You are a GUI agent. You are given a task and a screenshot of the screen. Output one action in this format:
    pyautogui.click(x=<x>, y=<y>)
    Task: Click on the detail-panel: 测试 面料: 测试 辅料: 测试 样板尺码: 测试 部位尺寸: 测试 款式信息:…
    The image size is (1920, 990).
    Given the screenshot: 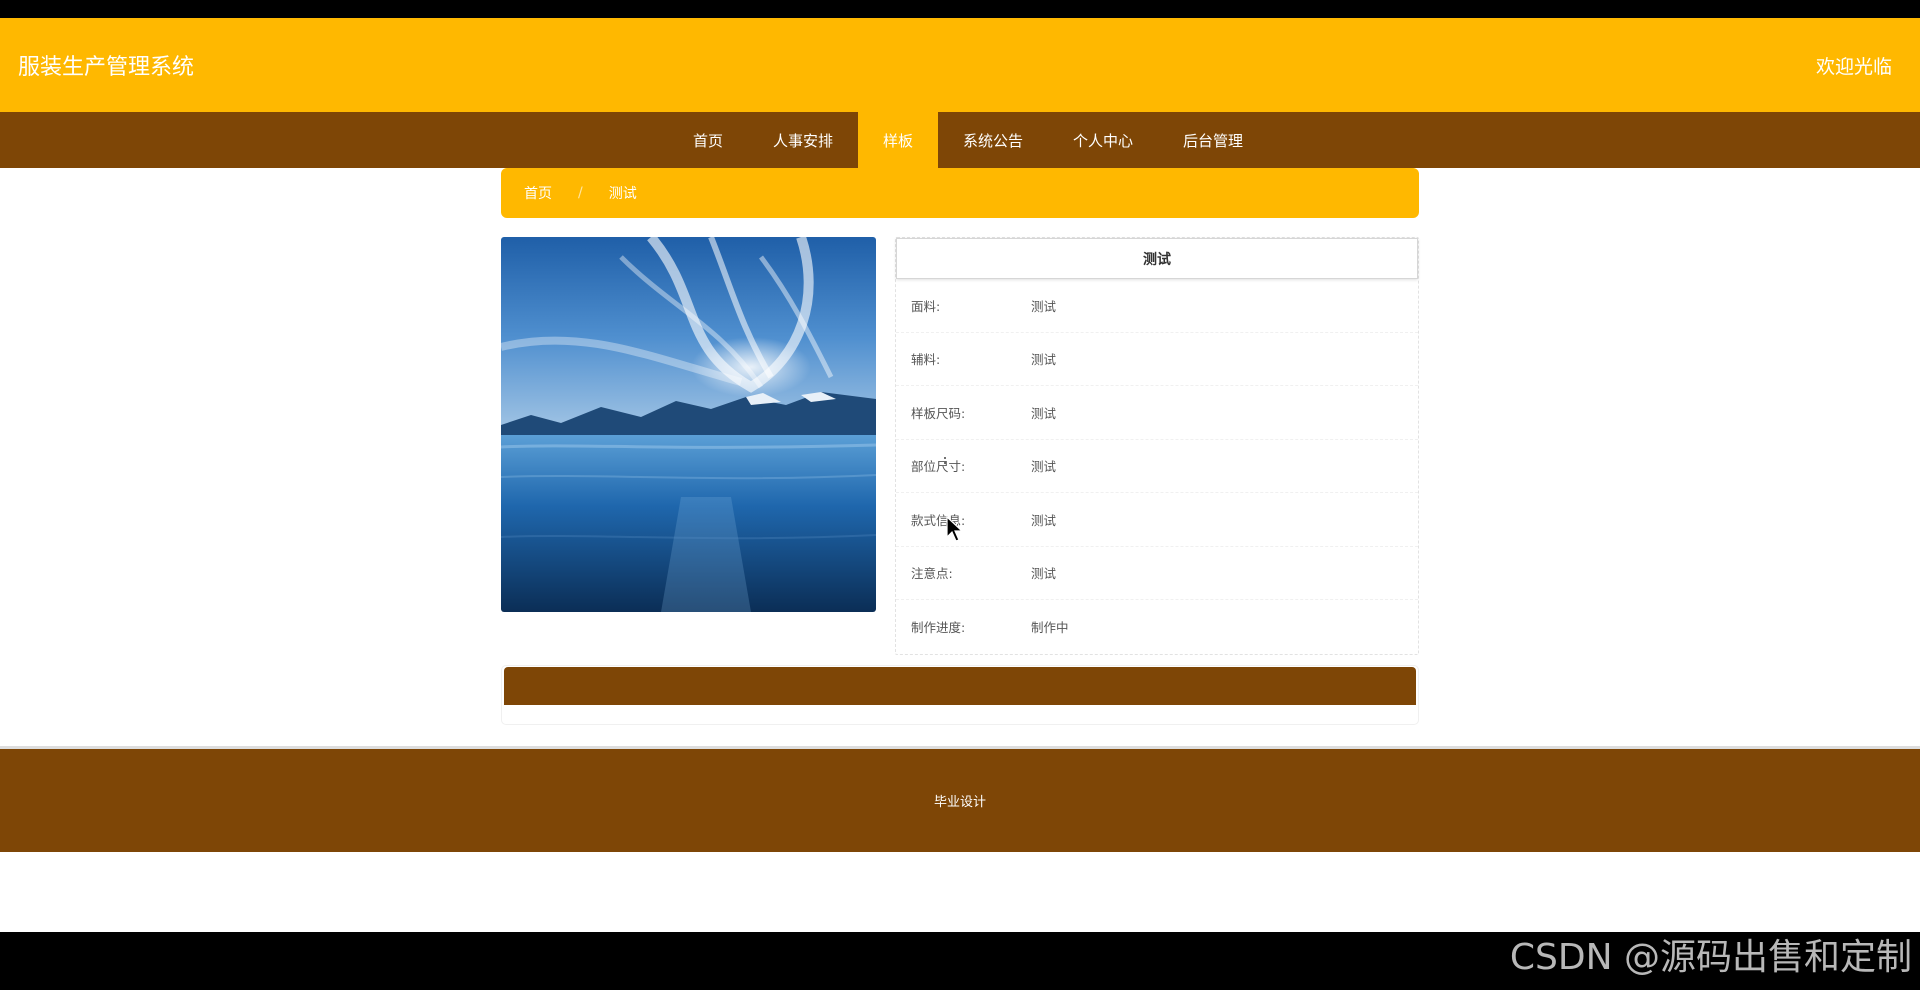 What is the action you would take?
    pyautogui.click(x=1157, y=446)
    